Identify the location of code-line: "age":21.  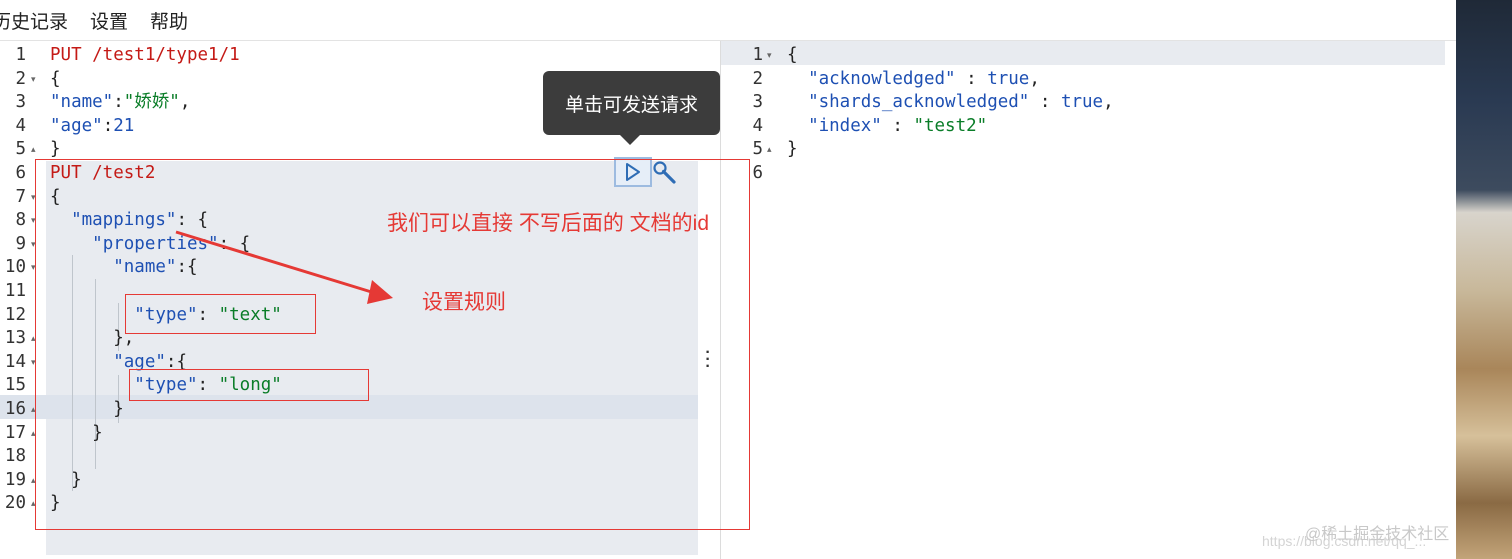
(92, 126).